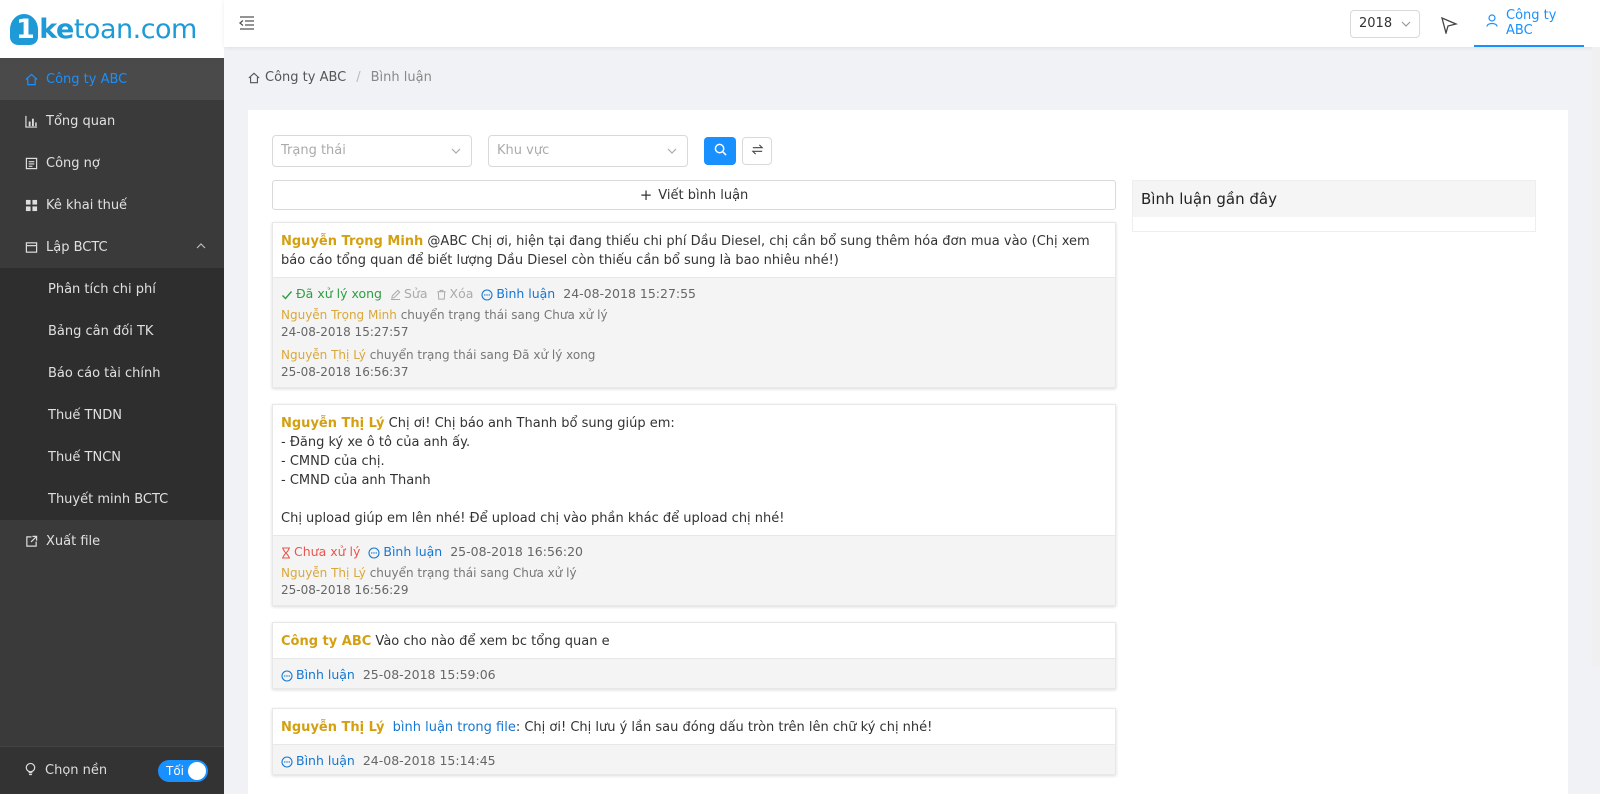 The height and width of the screenshot is (794, 1600). What do you see at coordinates (112, 457) in the screenshot?
I see `sidebar-subitem-tncn: Thuế TNCN` at bounding box center [112, 457].